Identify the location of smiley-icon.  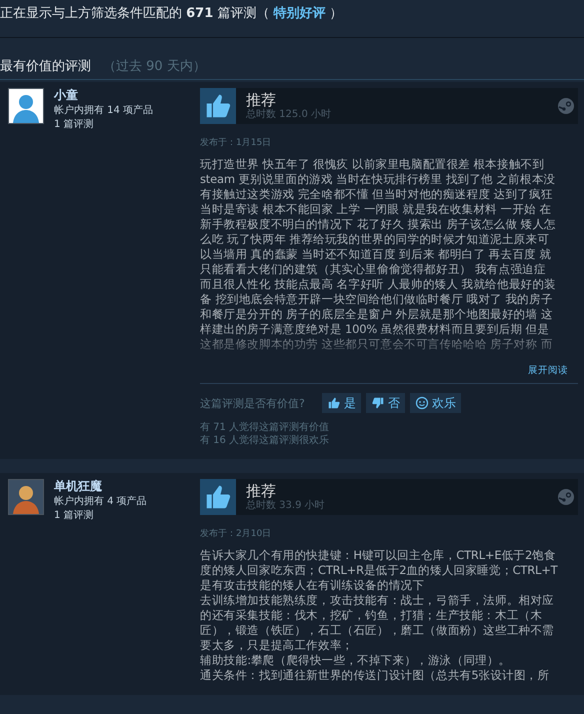
(421, 403).